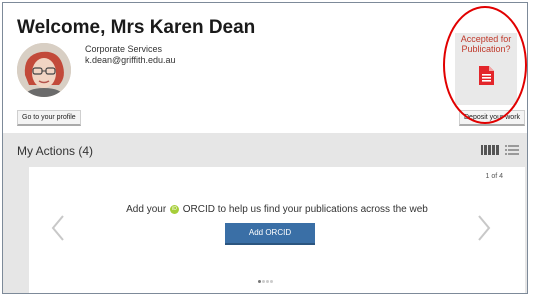  I want to click on previous-arrow-icon, so click(58, 228).